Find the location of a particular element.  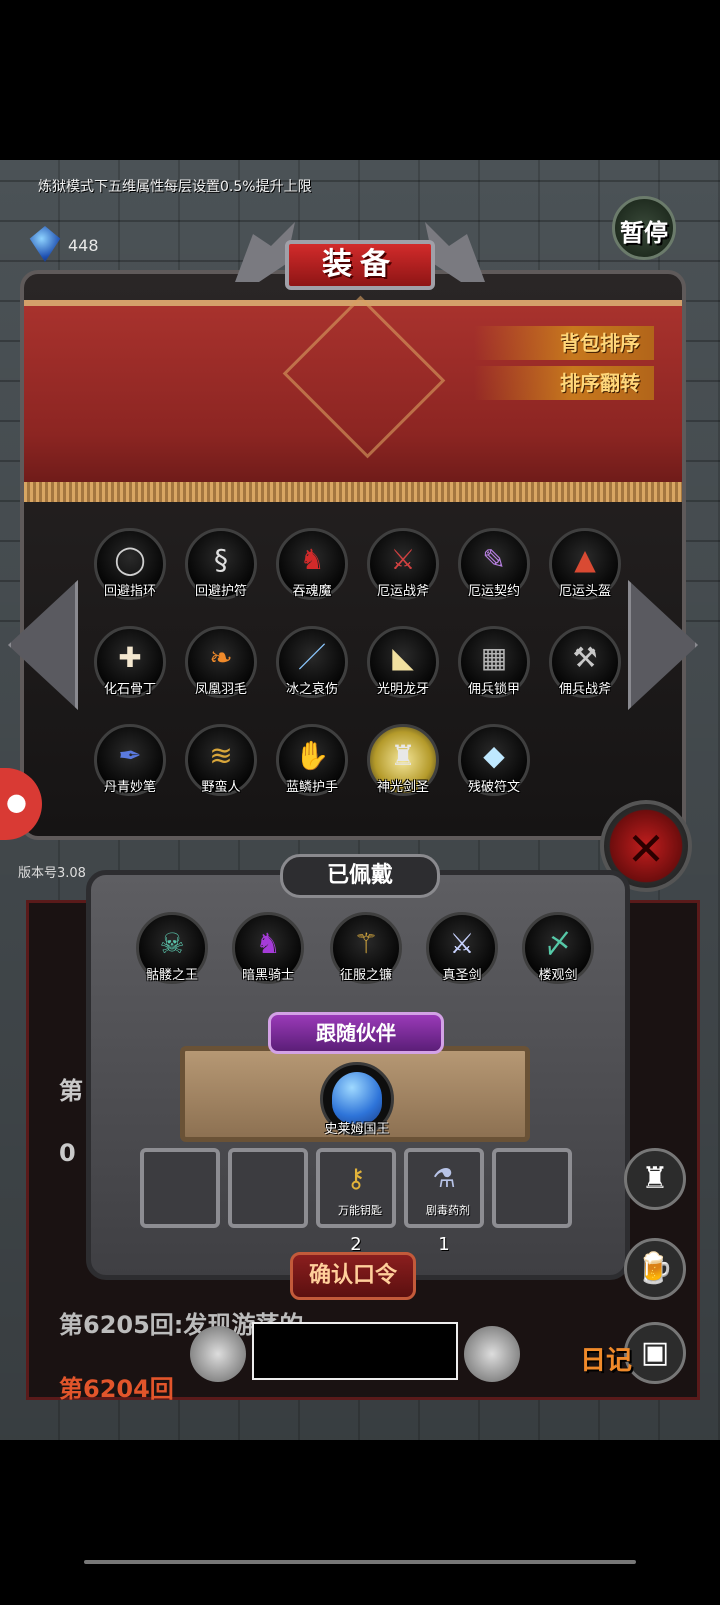

consumable-slot: ⚗ 剧毒药剂 1 is located at coordinates (444, 1201).